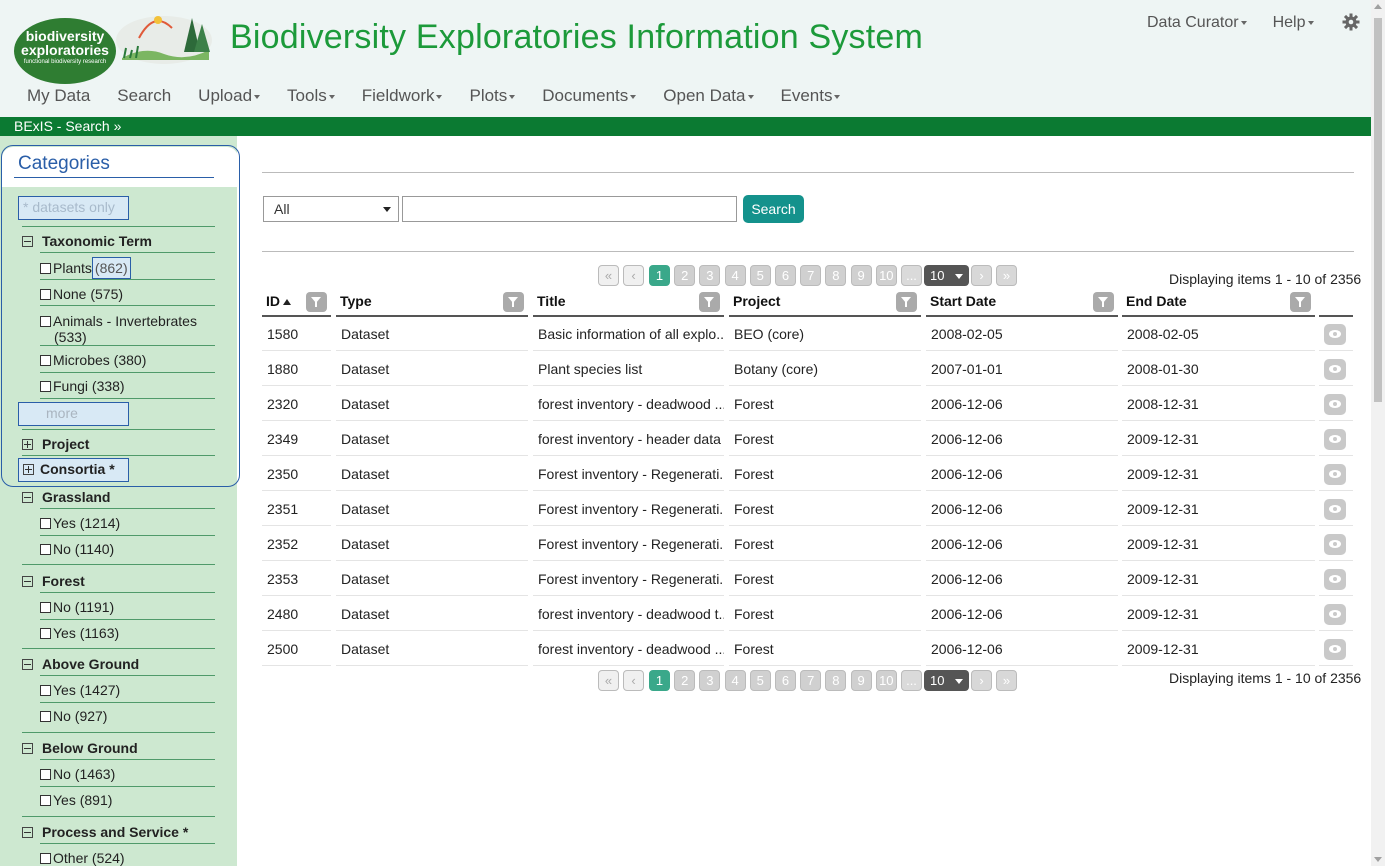 The height and width of the screenshot is (866, 1385). I want to click on facet-option: No (927), so click(73, 716).